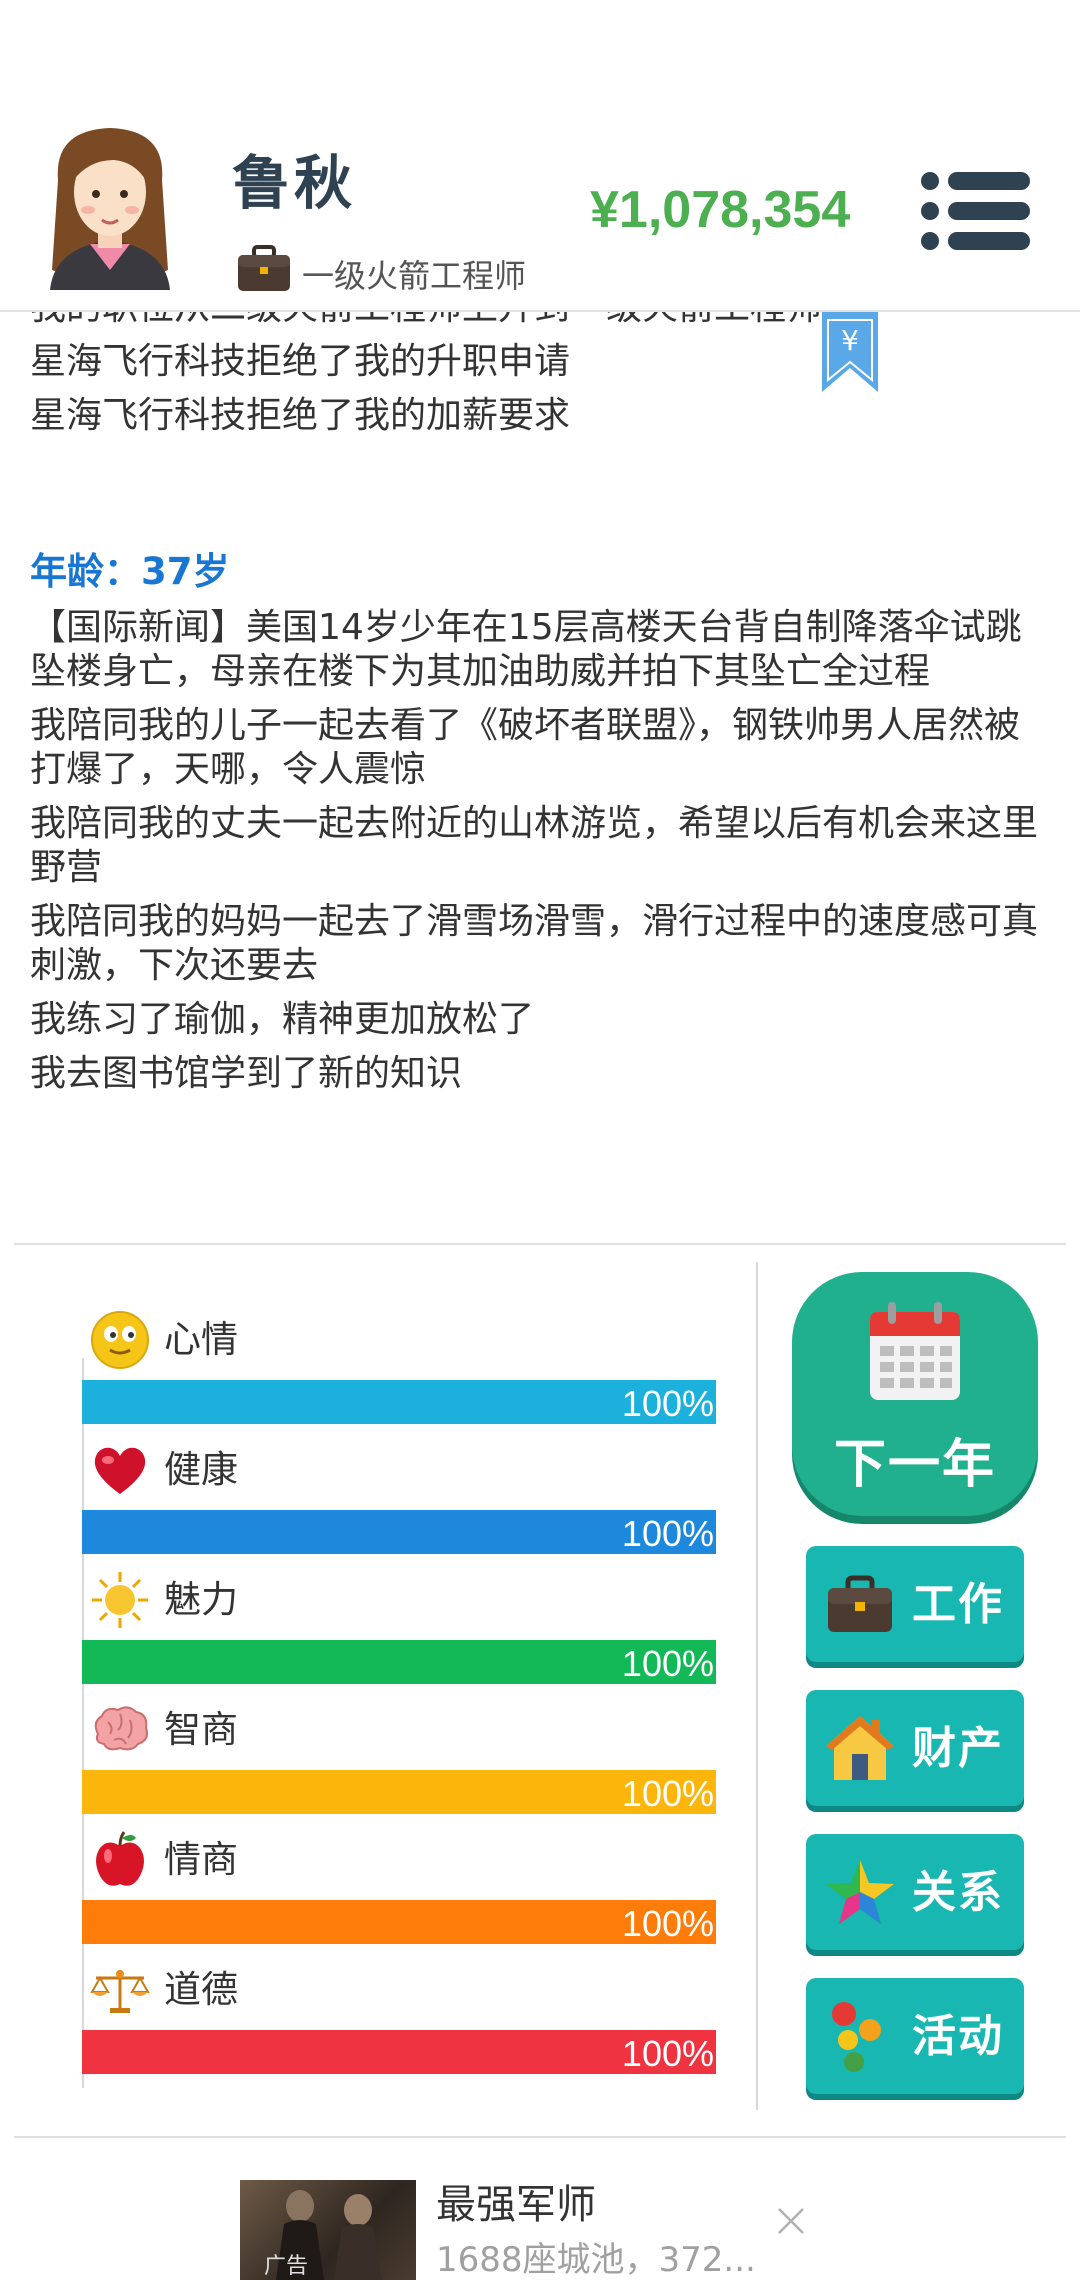  I want to click on stat-charm: 魅力 100%, so click(399, 1635).